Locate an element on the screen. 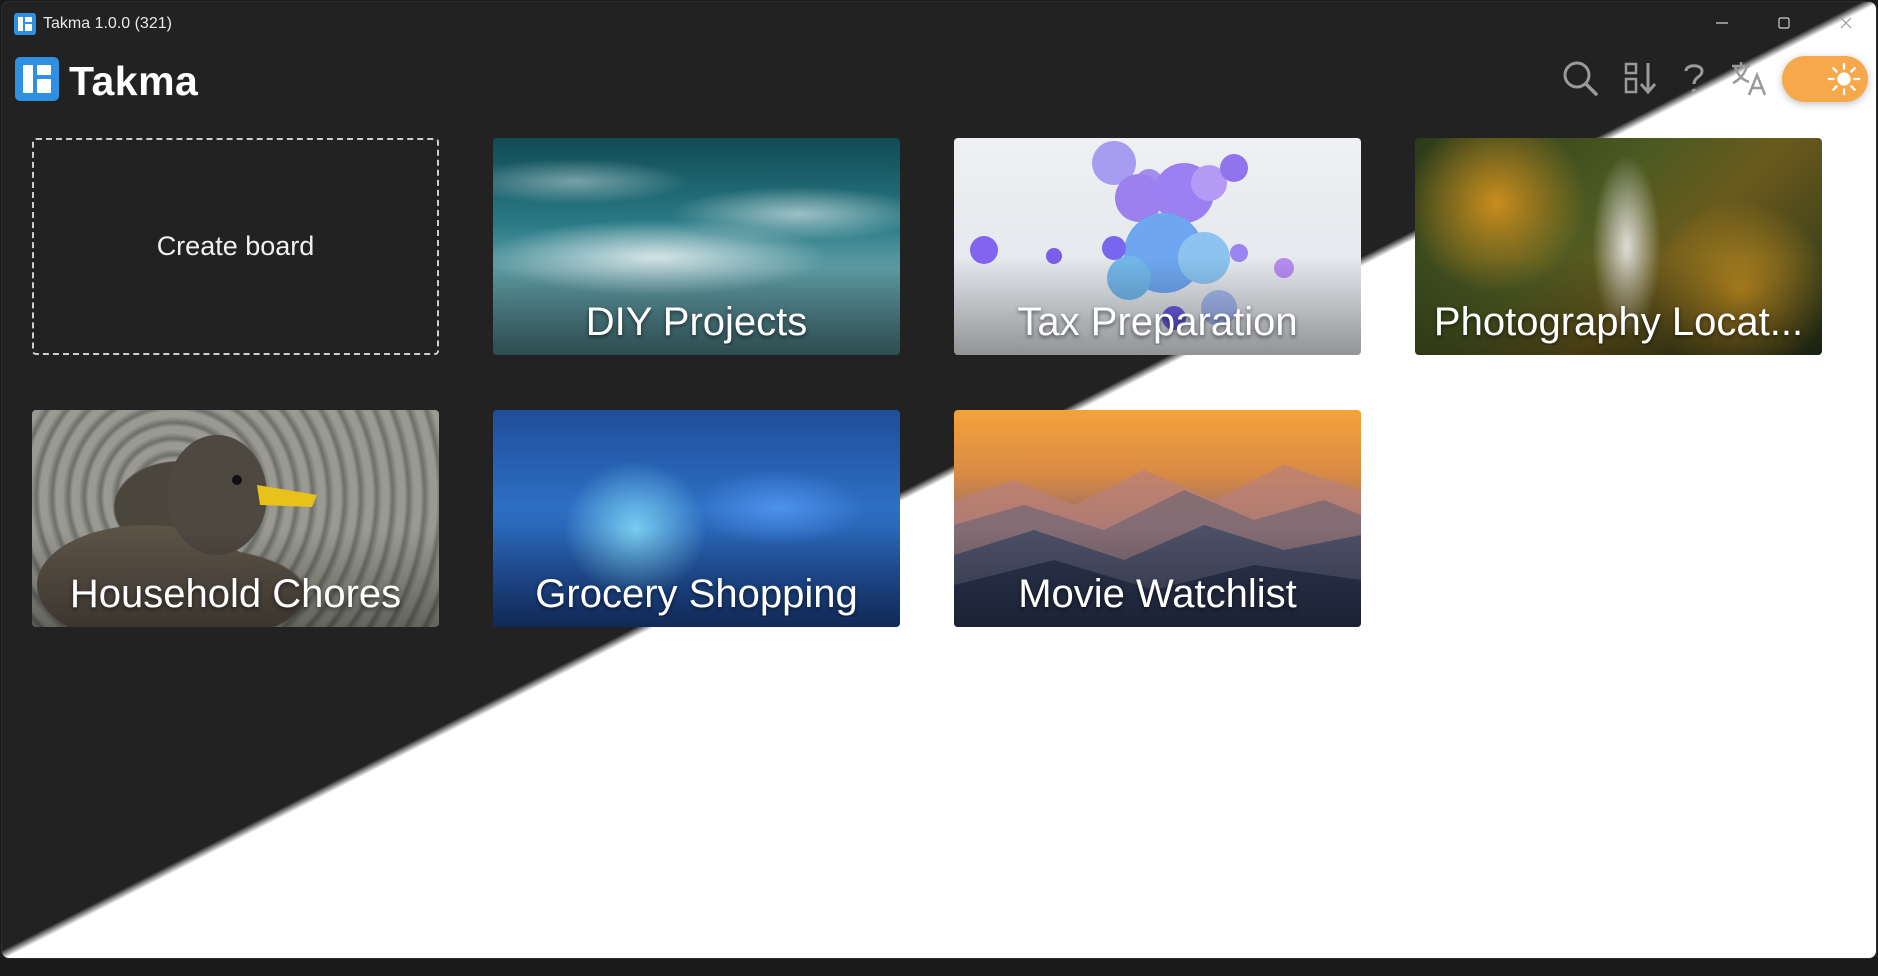 The width and height of the screenshot is (1878, 976). minimize-button is located at coordinates (1722, 23).